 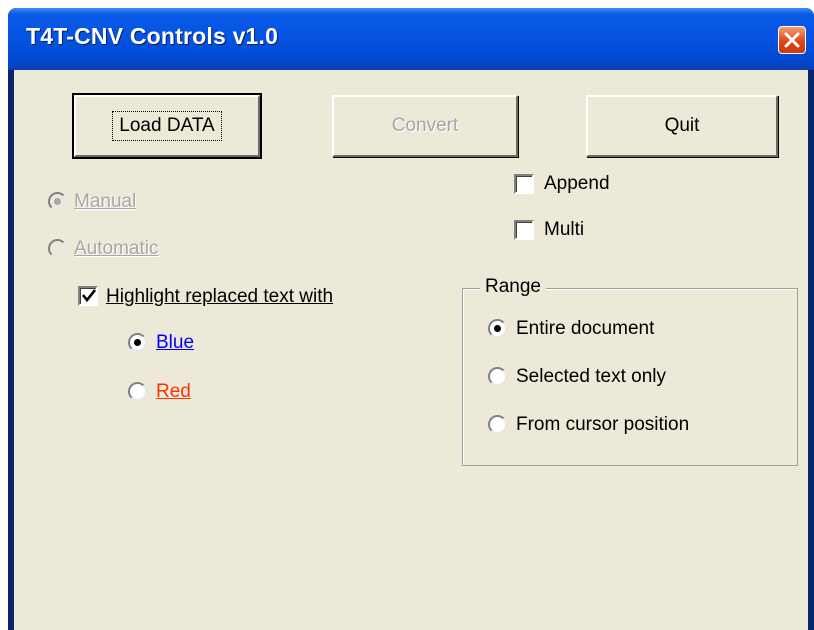 I want to click on blue-text: Blue, so click(x=175, y=342).